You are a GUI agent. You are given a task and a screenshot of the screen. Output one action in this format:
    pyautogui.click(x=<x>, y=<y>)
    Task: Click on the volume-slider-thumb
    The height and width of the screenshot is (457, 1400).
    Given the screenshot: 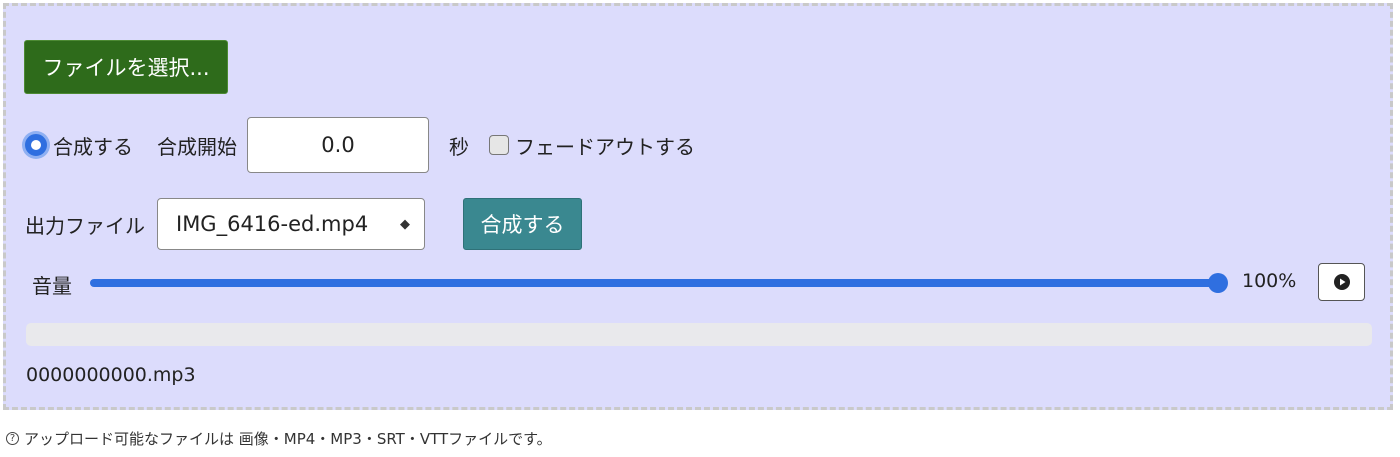 What is the action you would take?
    pyautogui.click(x=1218, y=283)
    